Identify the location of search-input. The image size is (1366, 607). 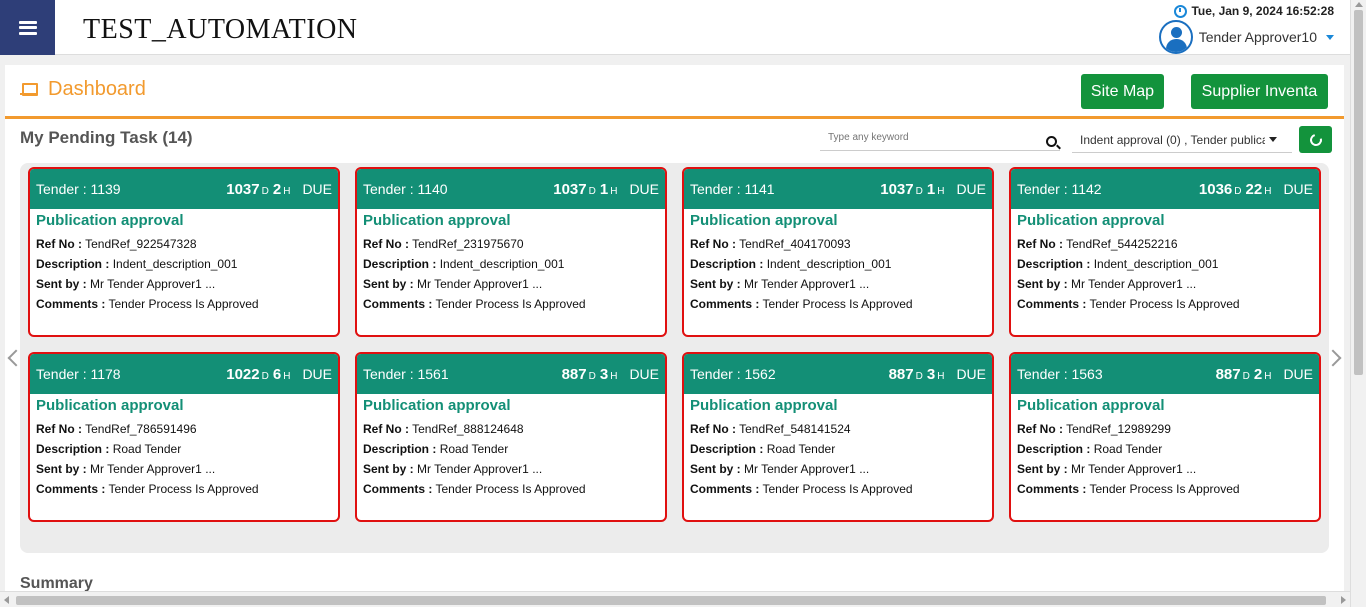
(925, 137).